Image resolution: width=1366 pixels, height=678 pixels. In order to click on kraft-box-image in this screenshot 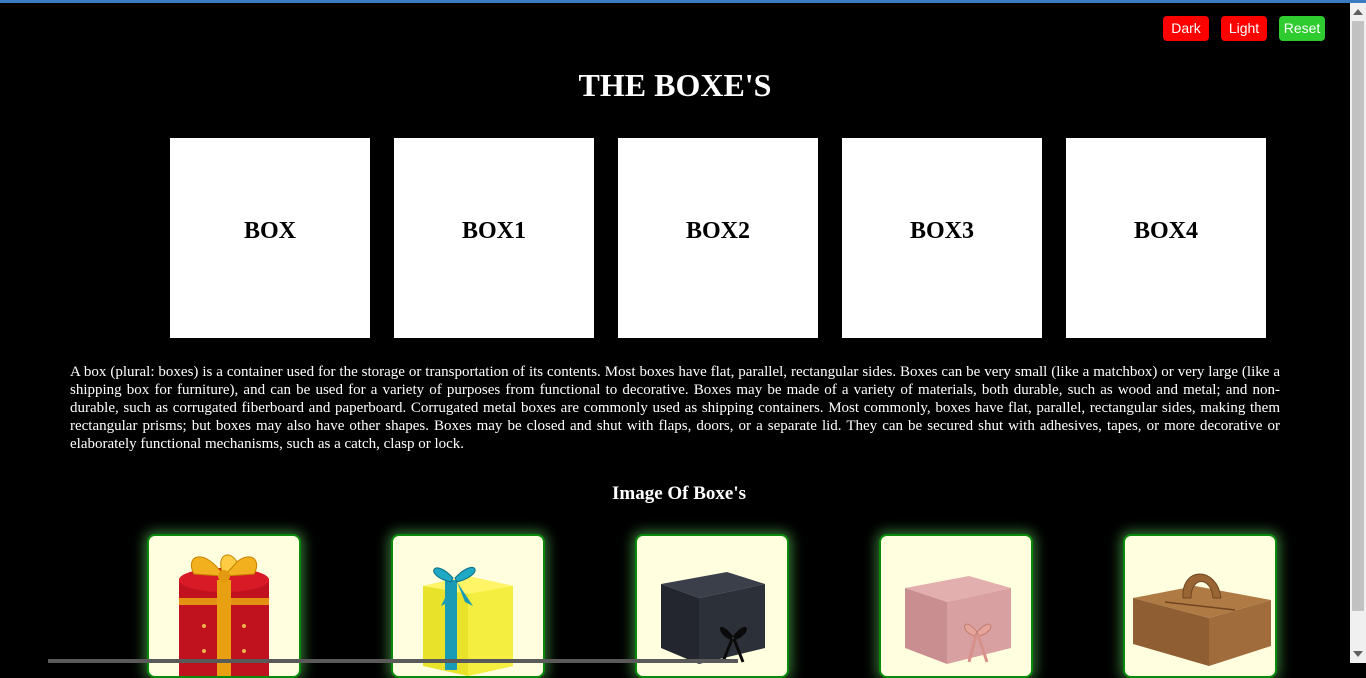, I will do `click(1202, 619)`.